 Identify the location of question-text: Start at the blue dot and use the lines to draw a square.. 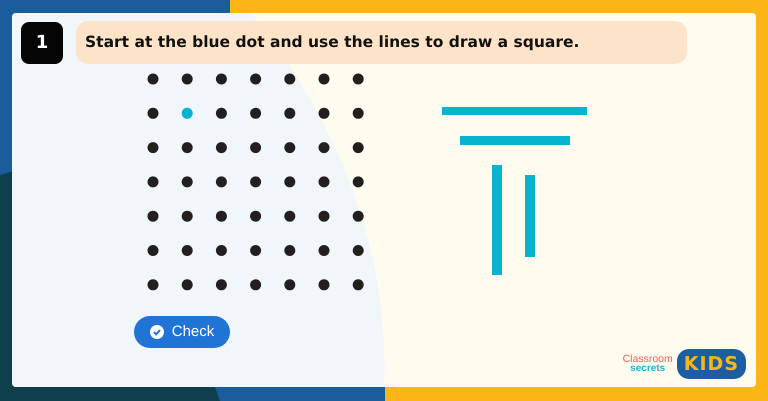
(381, 42).